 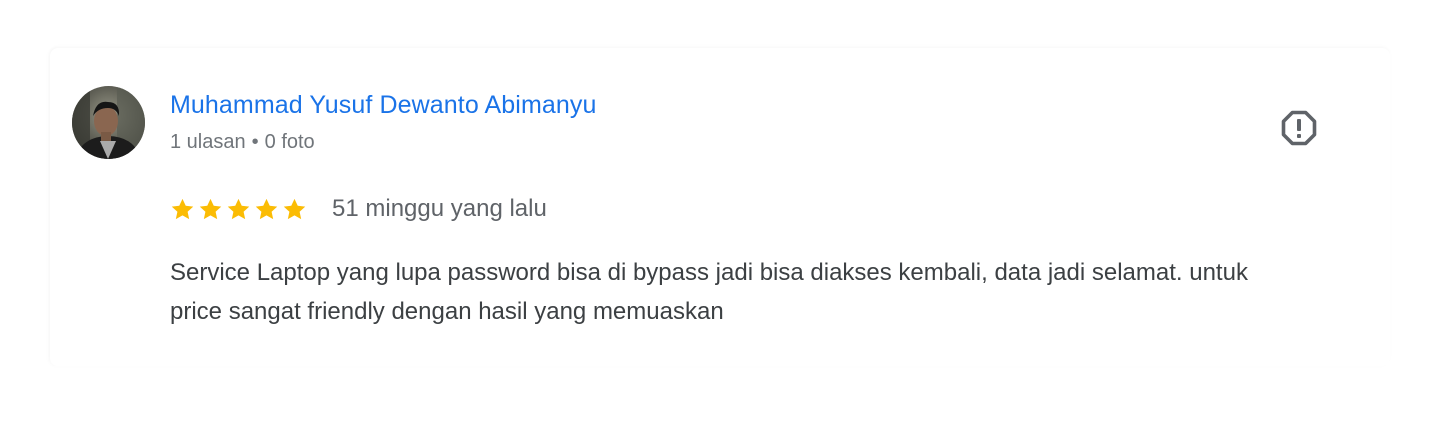 I want to click on report-flag-icon, so click(x=1299, y=128).